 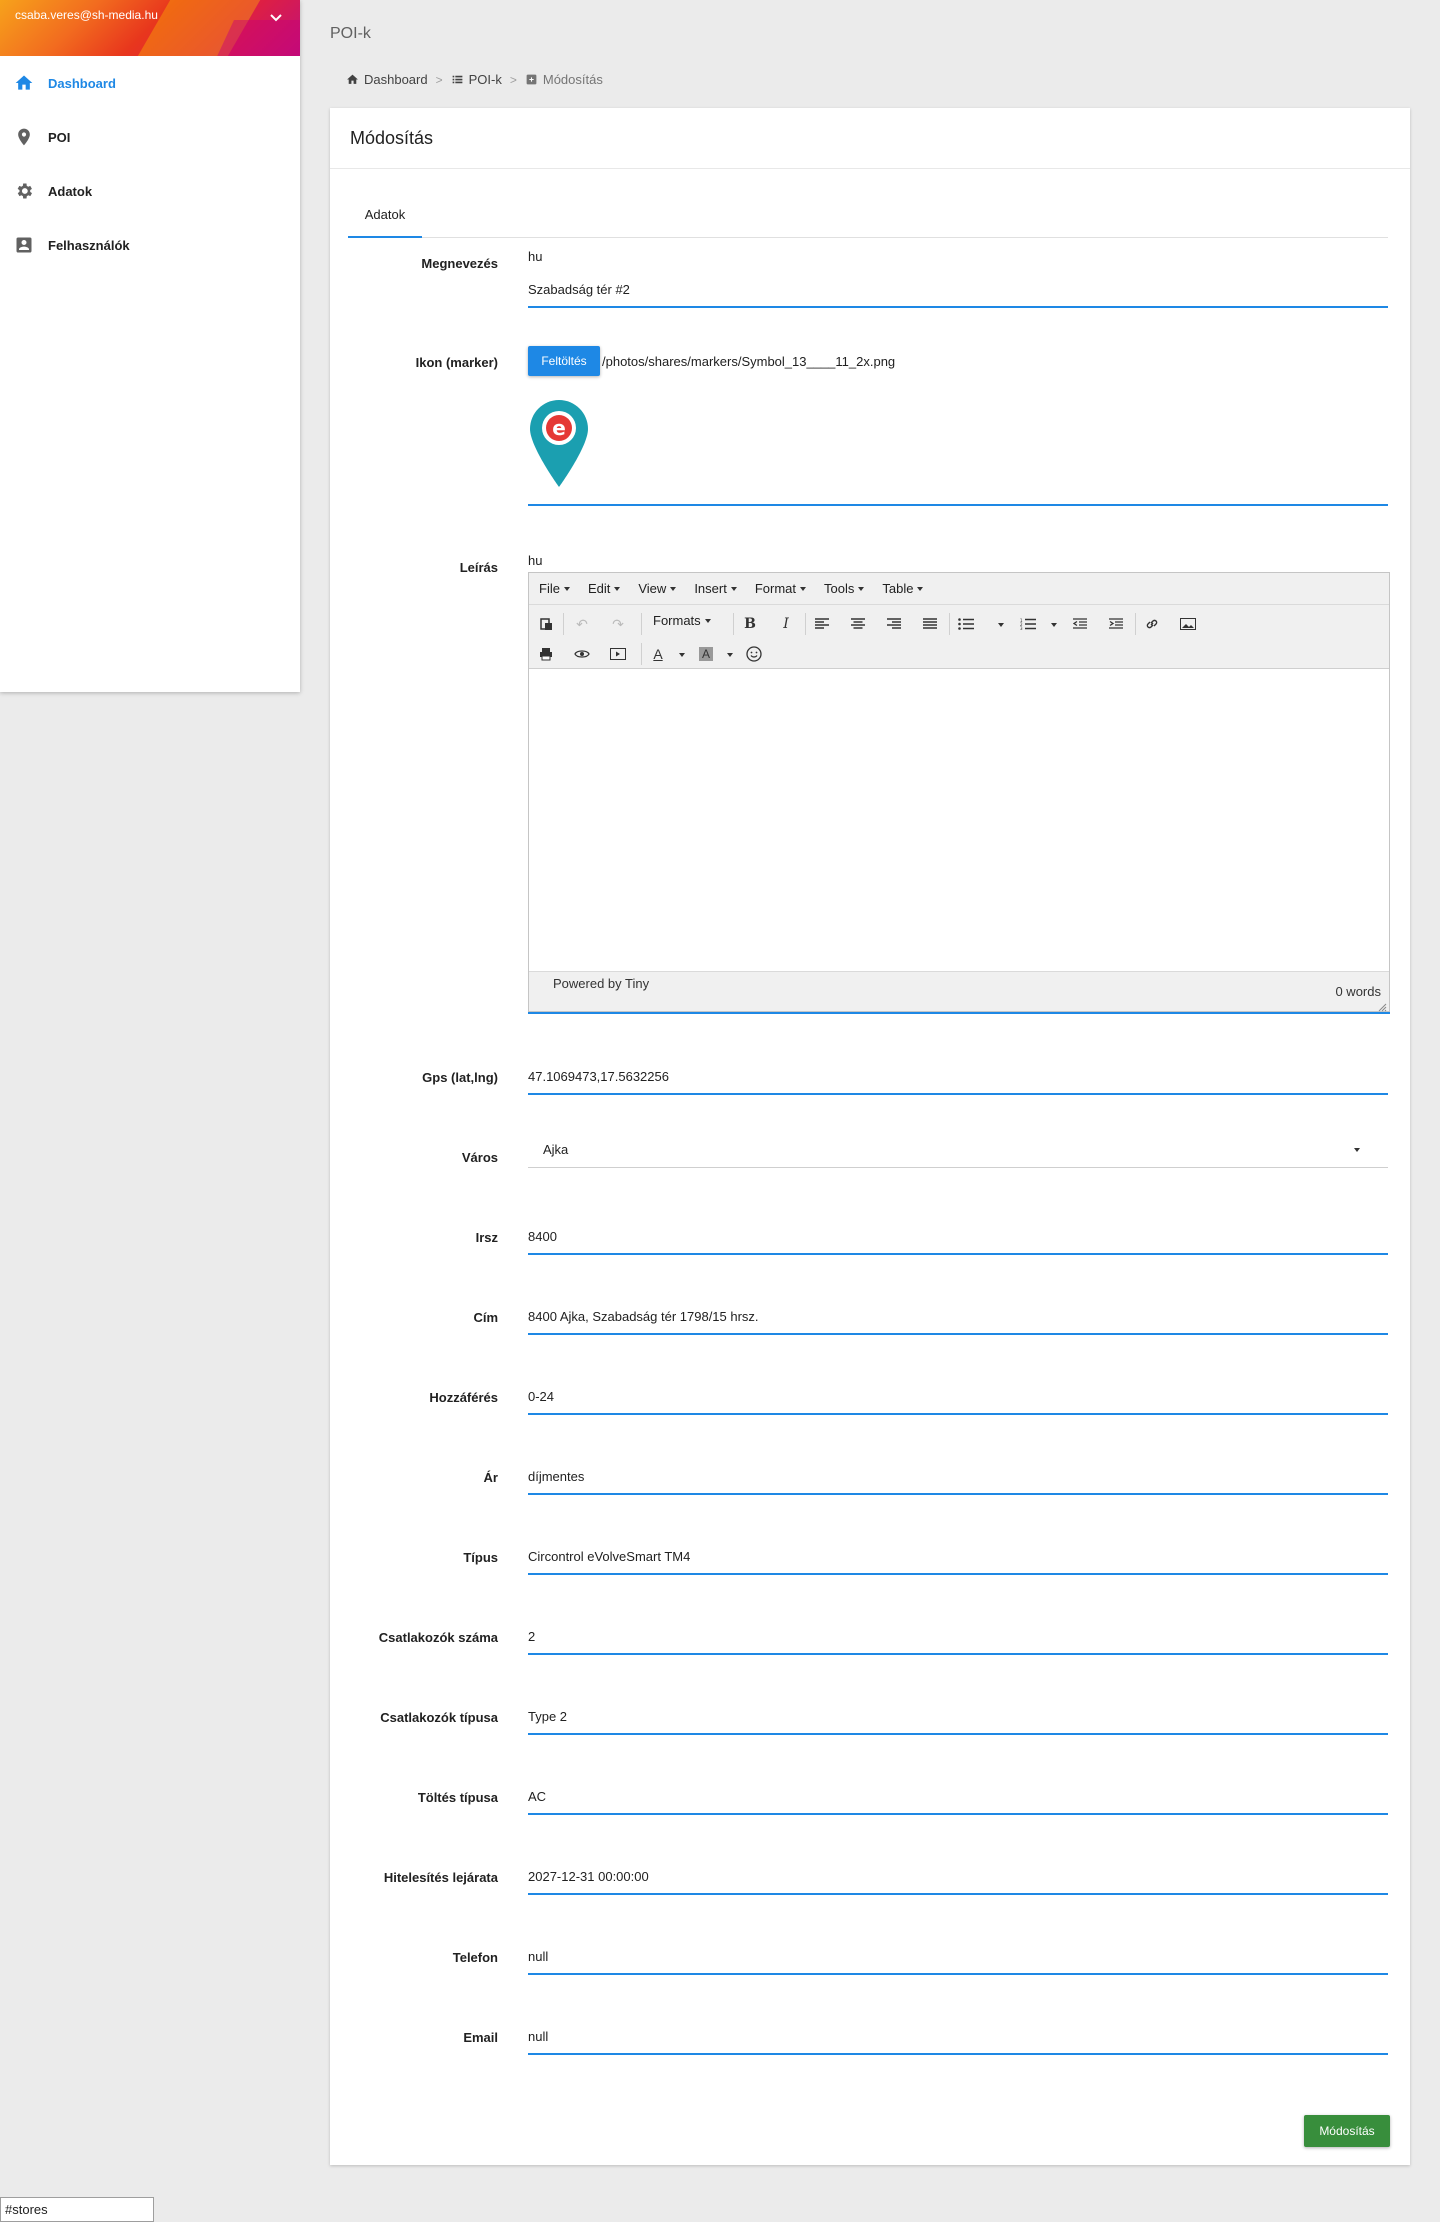 I want to click on breadcrumb-poi: POI-k, so click(x=476, y=79).